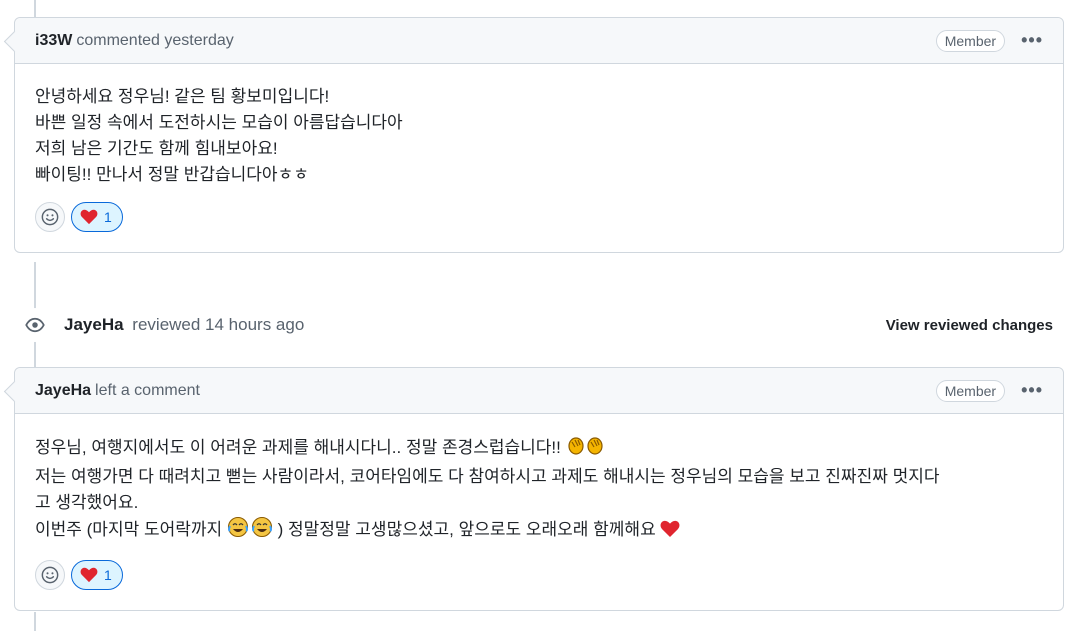 This screenshot has width=1077, height=631. Describe the element at coordinates (63, 391) in the screenshot. I see `comment-author: JayeHa` at that location.